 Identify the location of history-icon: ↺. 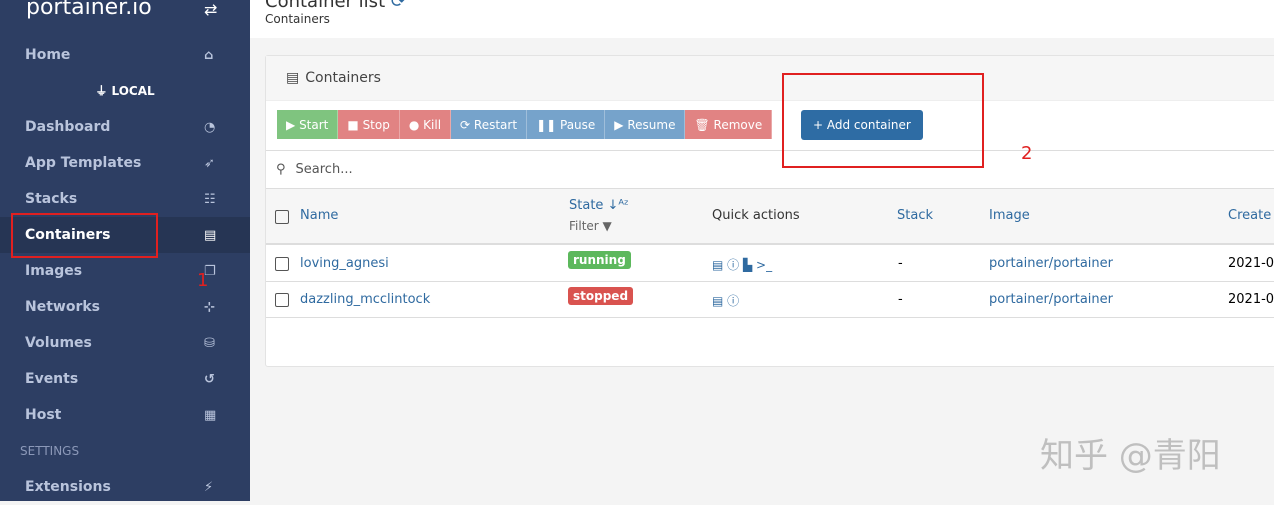
(209, 379).